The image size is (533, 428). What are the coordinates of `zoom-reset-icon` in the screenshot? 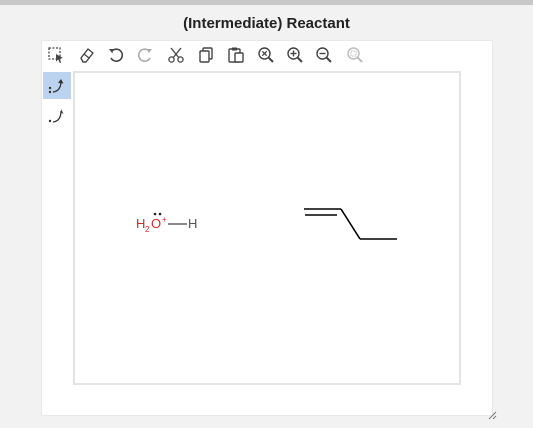 It's located at (266, 55).